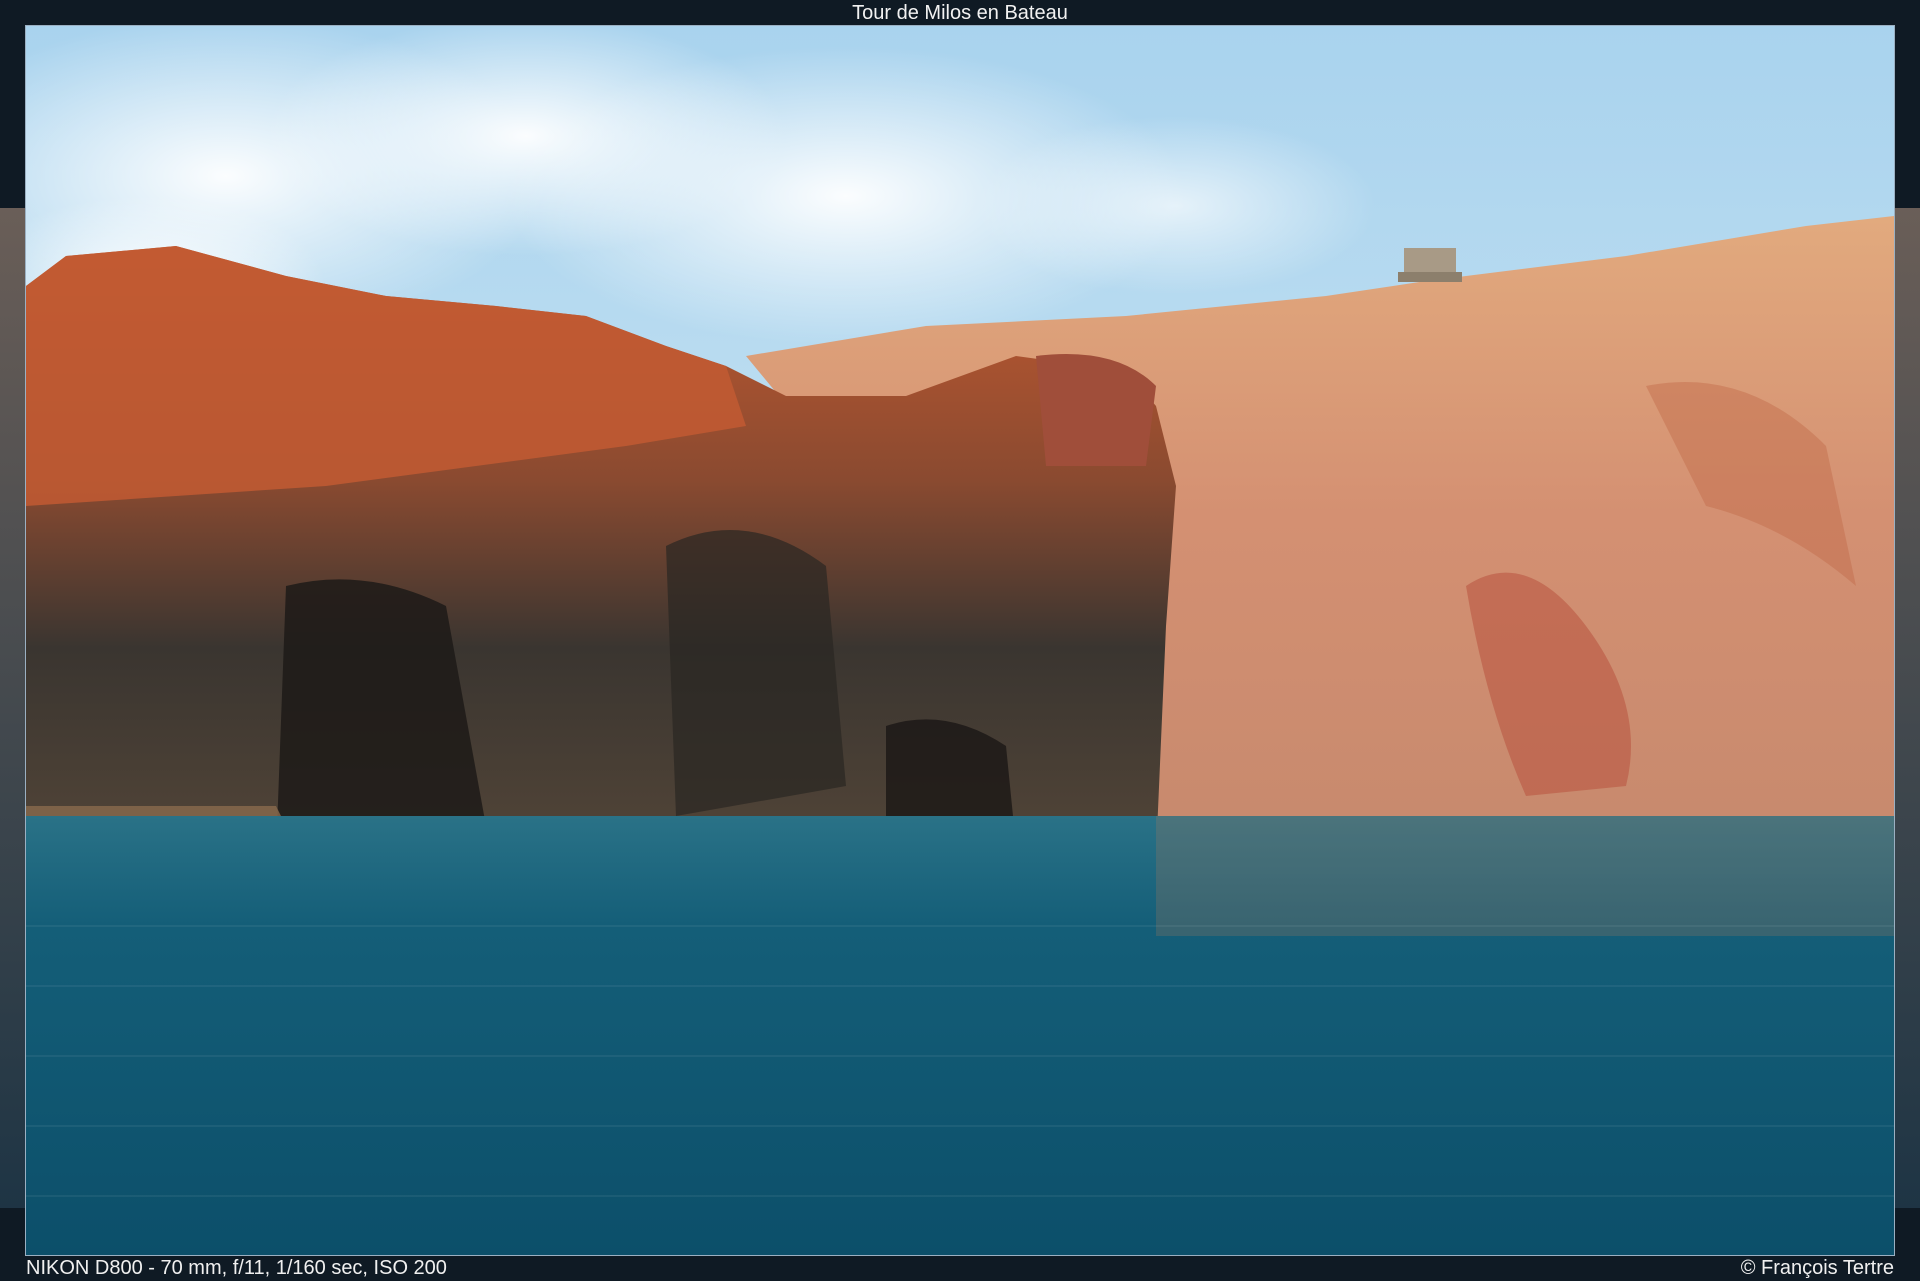  What do you see at coordinates (960, 13) in the screenshot?
I see `photo-title: Tour de Milos en Bateau` at bounding box center [960, 13].